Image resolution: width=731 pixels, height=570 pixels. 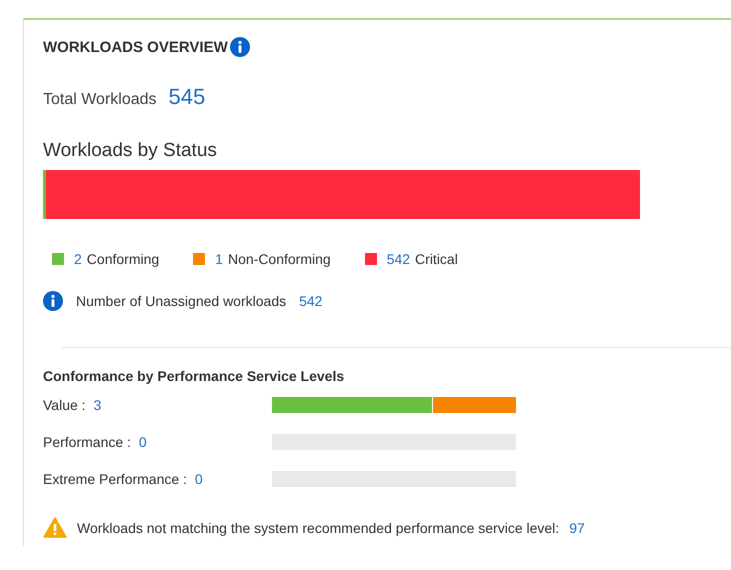 I want to click on unassigned-label: Number of Unassigned workloads, so click(x=181, y=301).